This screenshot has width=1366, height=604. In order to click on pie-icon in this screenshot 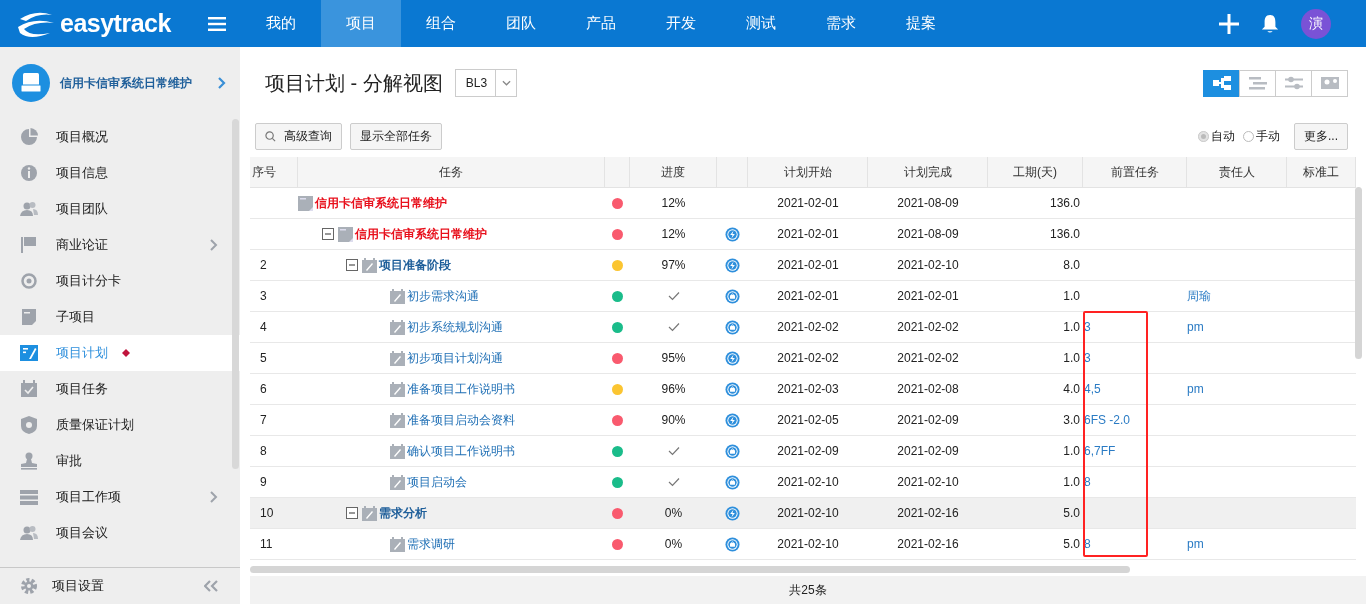, I will do `click(29, 137)`.